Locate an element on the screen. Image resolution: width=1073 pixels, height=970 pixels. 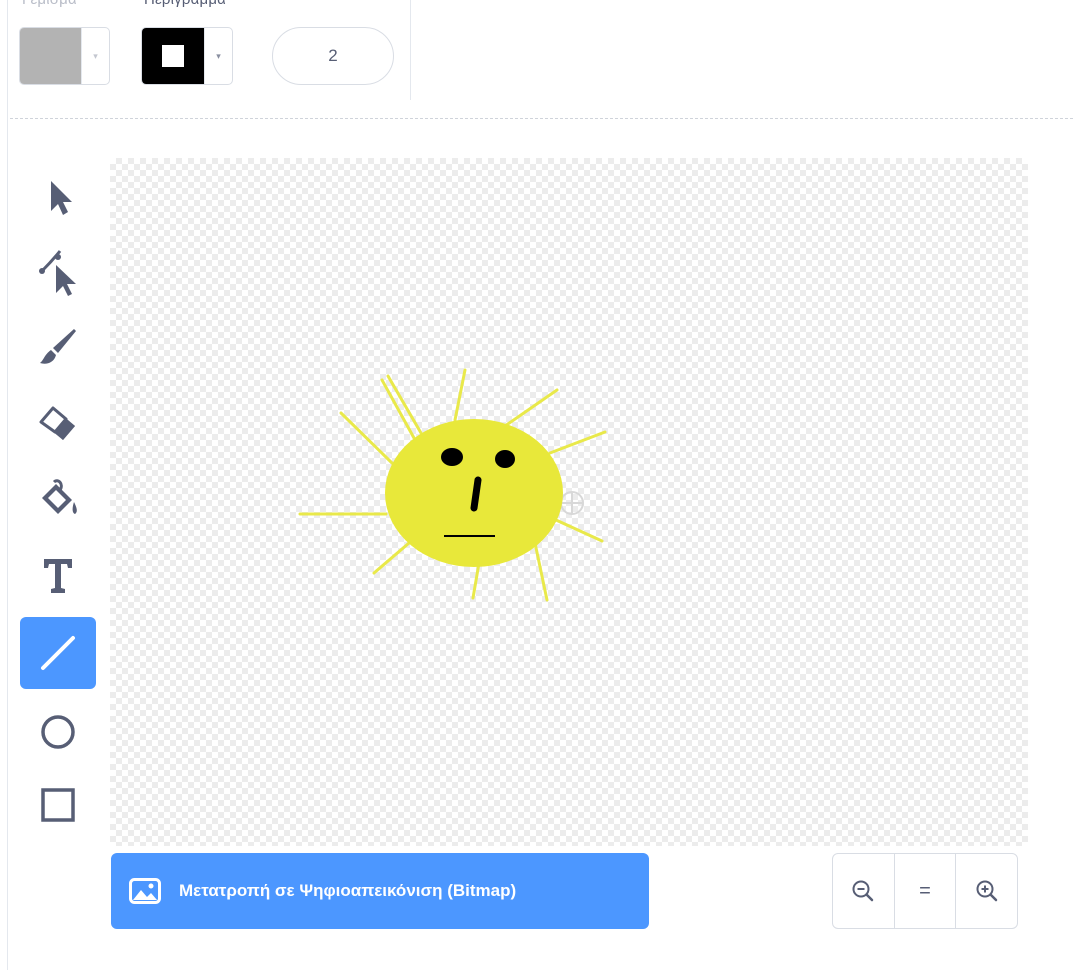
select-tool-button is located at coordinates (58, 197).